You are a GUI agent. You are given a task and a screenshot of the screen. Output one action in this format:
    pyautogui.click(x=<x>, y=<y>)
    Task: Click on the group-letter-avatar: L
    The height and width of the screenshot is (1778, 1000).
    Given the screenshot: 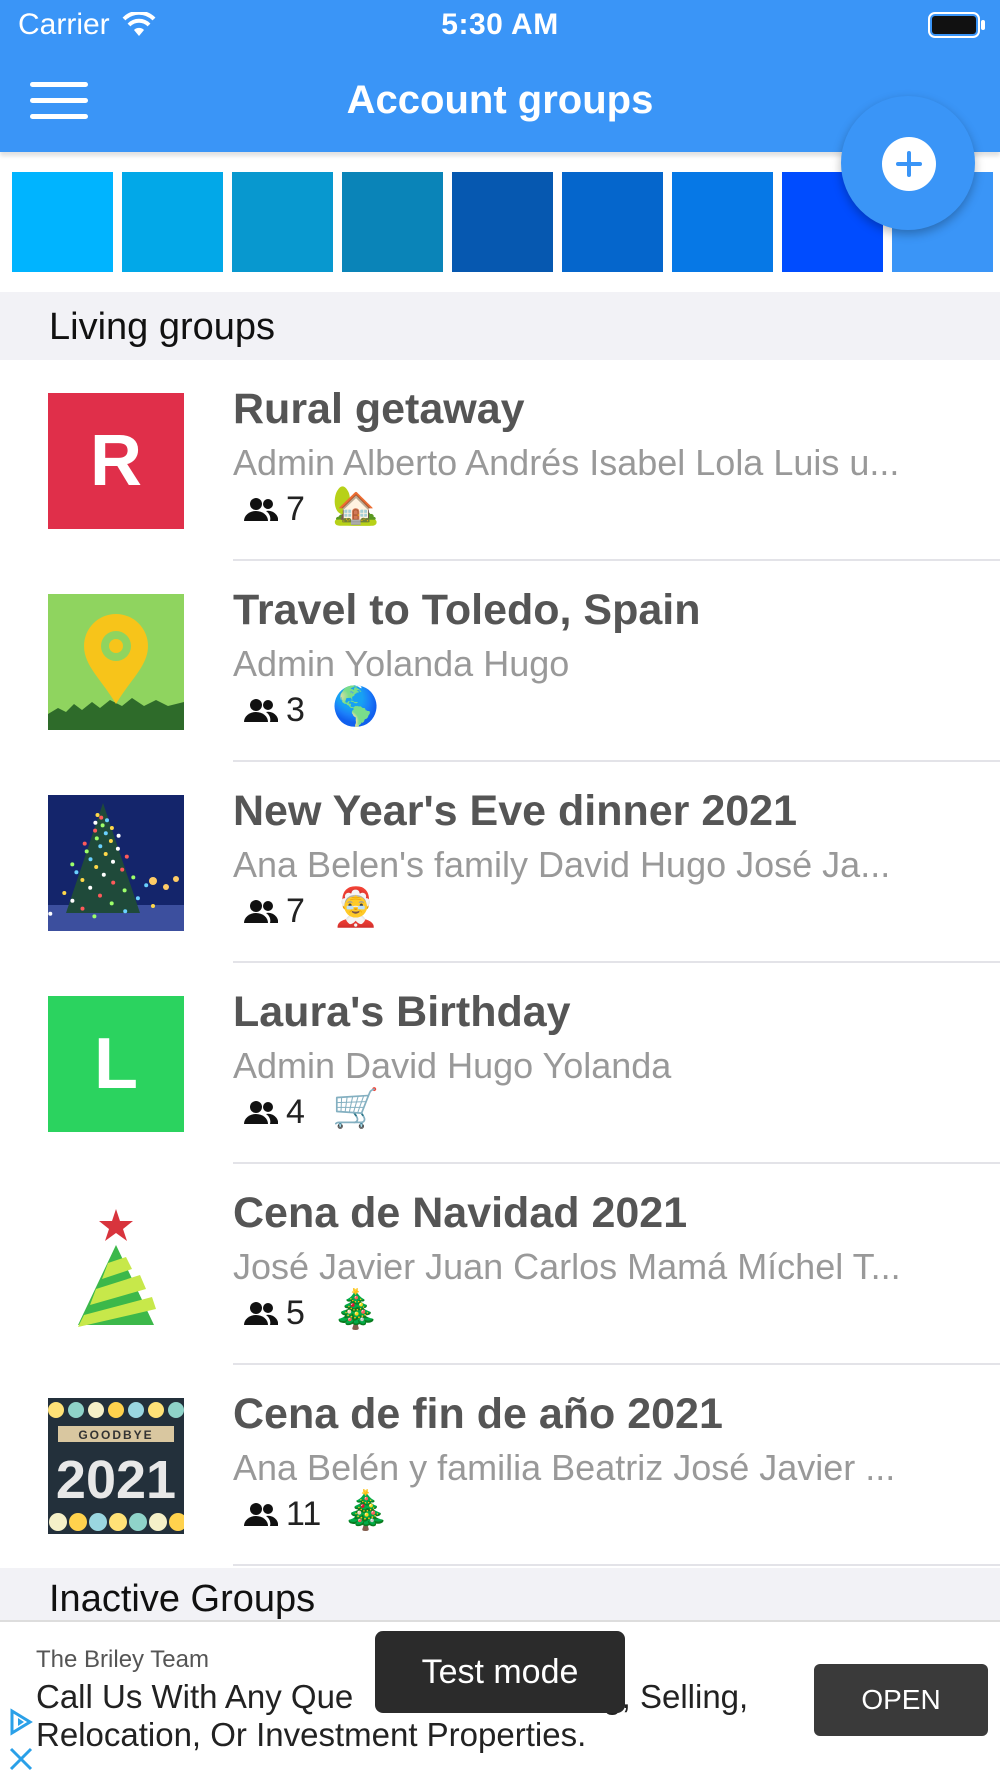 What is the action you would take?
    pyautogui.click(x=116, y=1064)
    